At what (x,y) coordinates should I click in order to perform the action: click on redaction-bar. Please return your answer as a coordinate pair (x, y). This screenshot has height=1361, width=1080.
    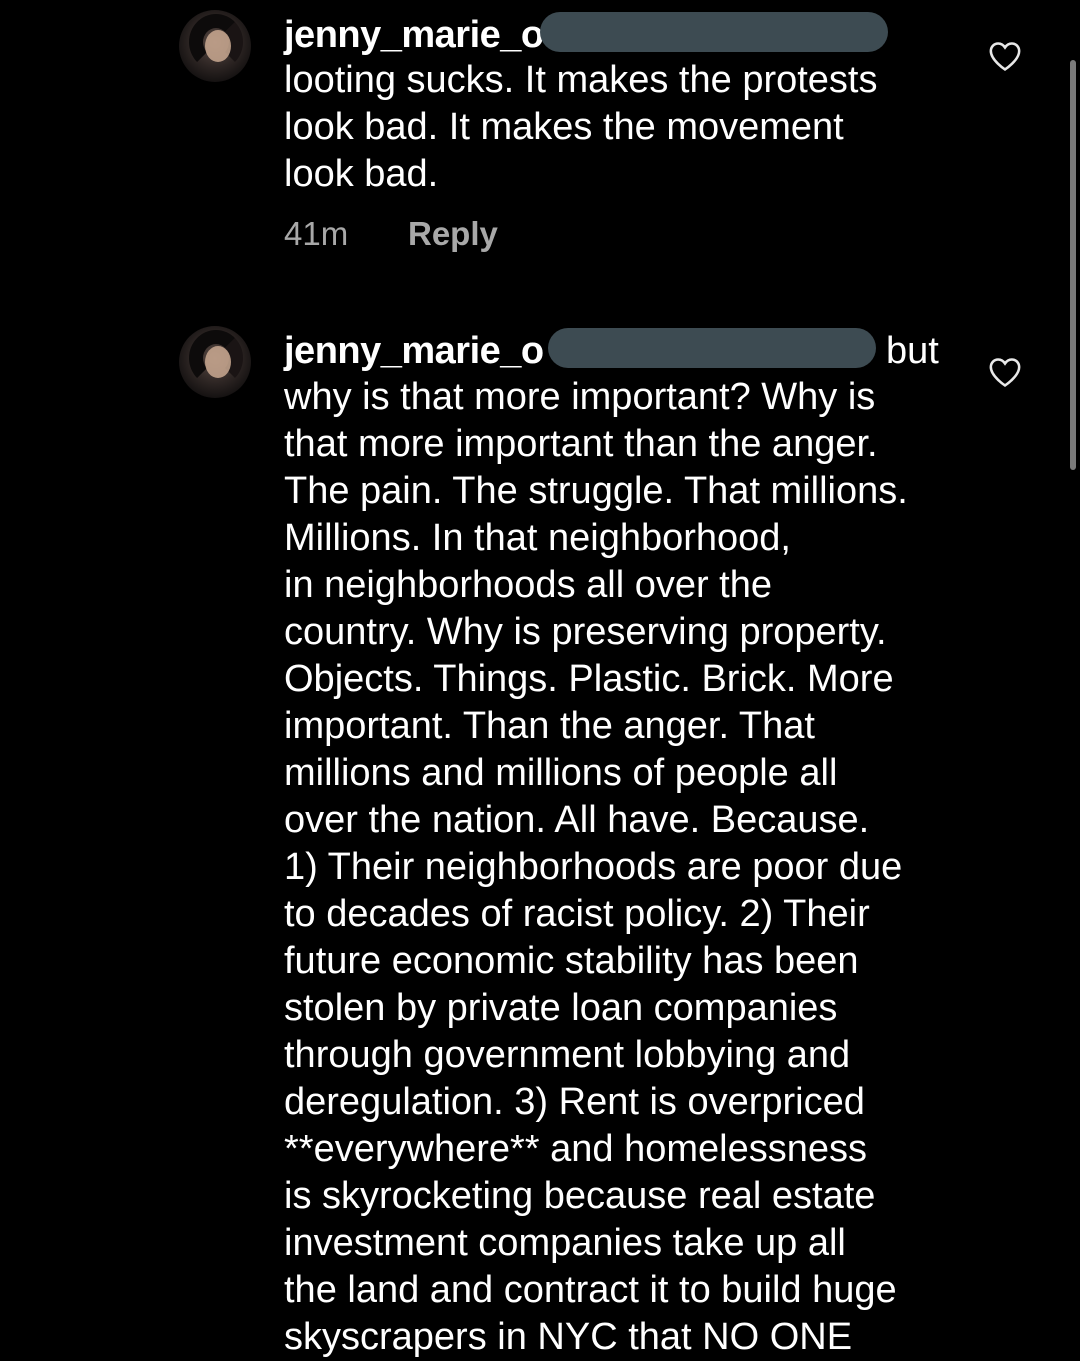
    Looking at the image, I should click on (712, 348).